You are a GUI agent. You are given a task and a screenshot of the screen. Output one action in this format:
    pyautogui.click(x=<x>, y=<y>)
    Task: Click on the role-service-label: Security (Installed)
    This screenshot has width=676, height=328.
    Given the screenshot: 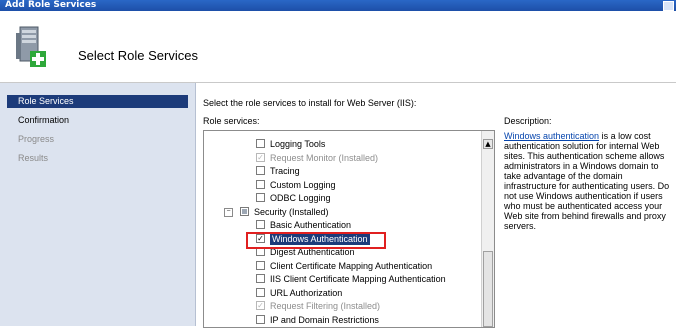 What is the action you would take?
    pyautogui.click(x=291, y=211)
    